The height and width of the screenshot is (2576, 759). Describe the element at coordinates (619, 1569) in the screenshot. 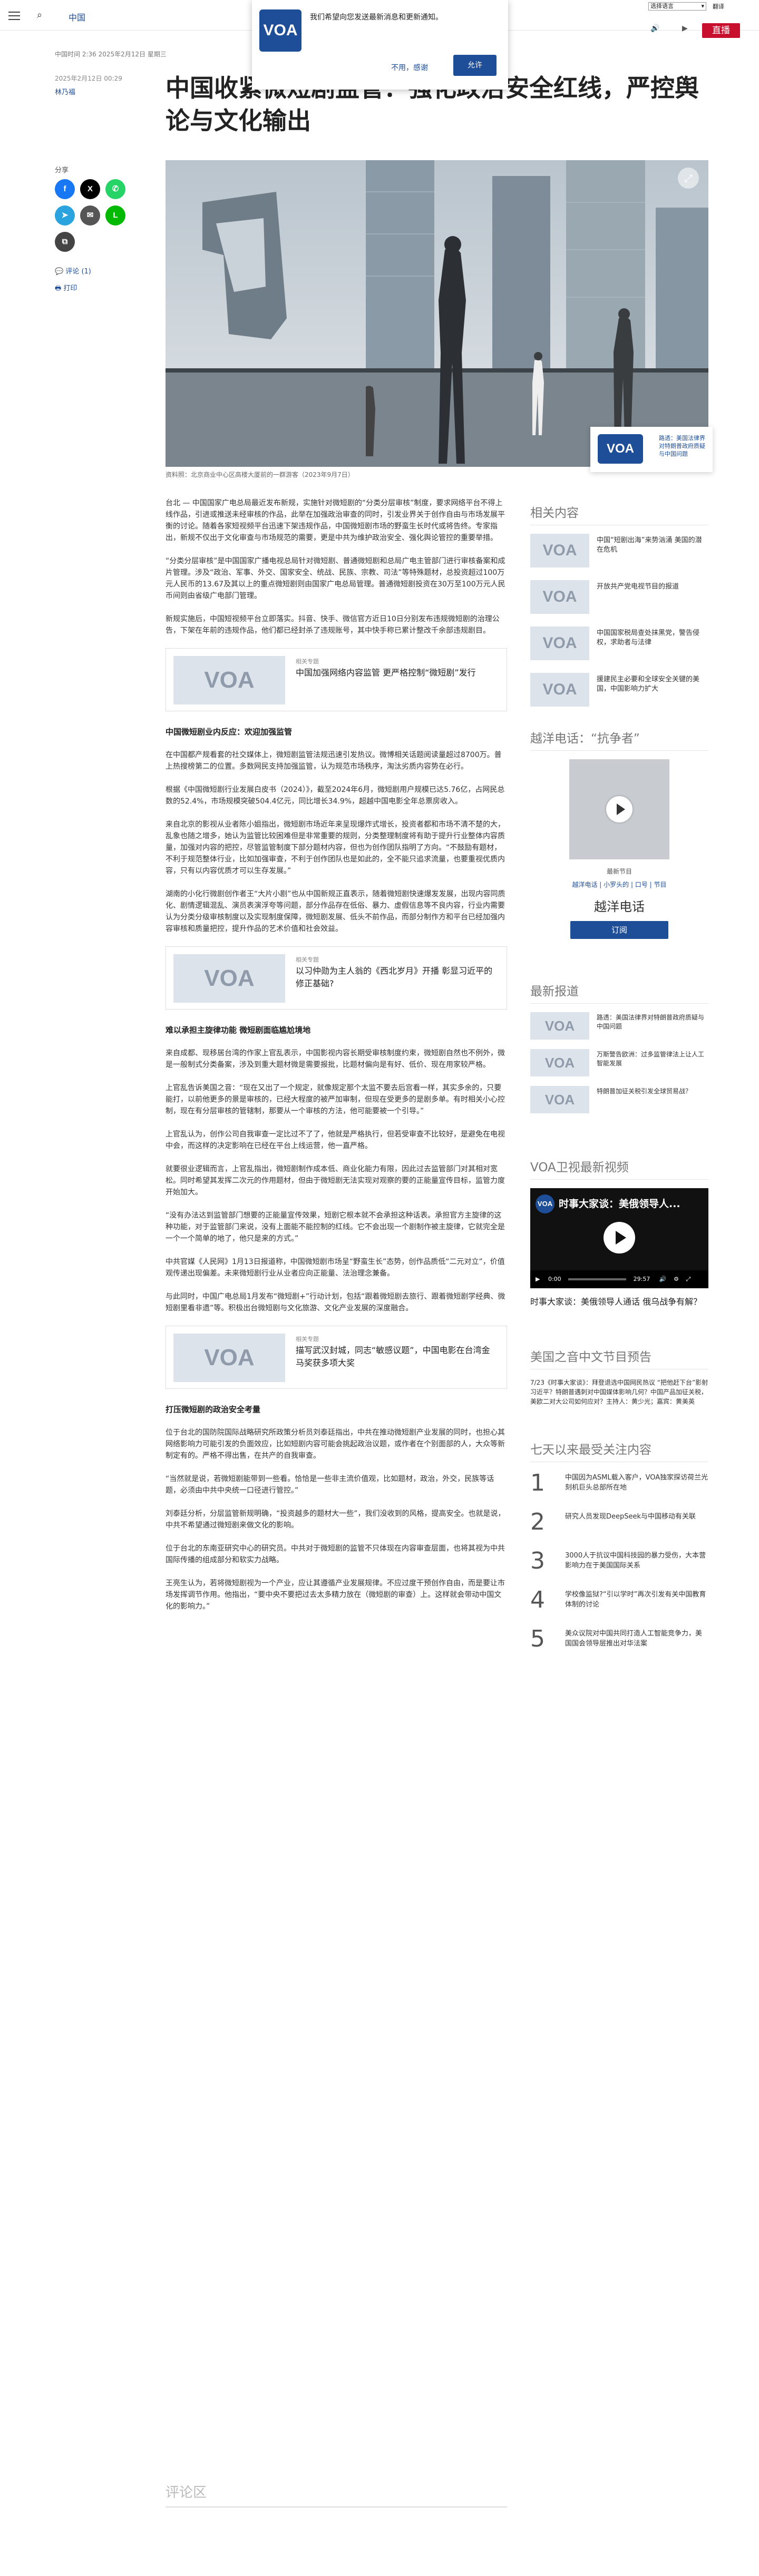

I see `most-viewed-item: 3 3000人于抗议中国科技园的暴力受伤，大本营影响力在于美国国际关系` at that location.